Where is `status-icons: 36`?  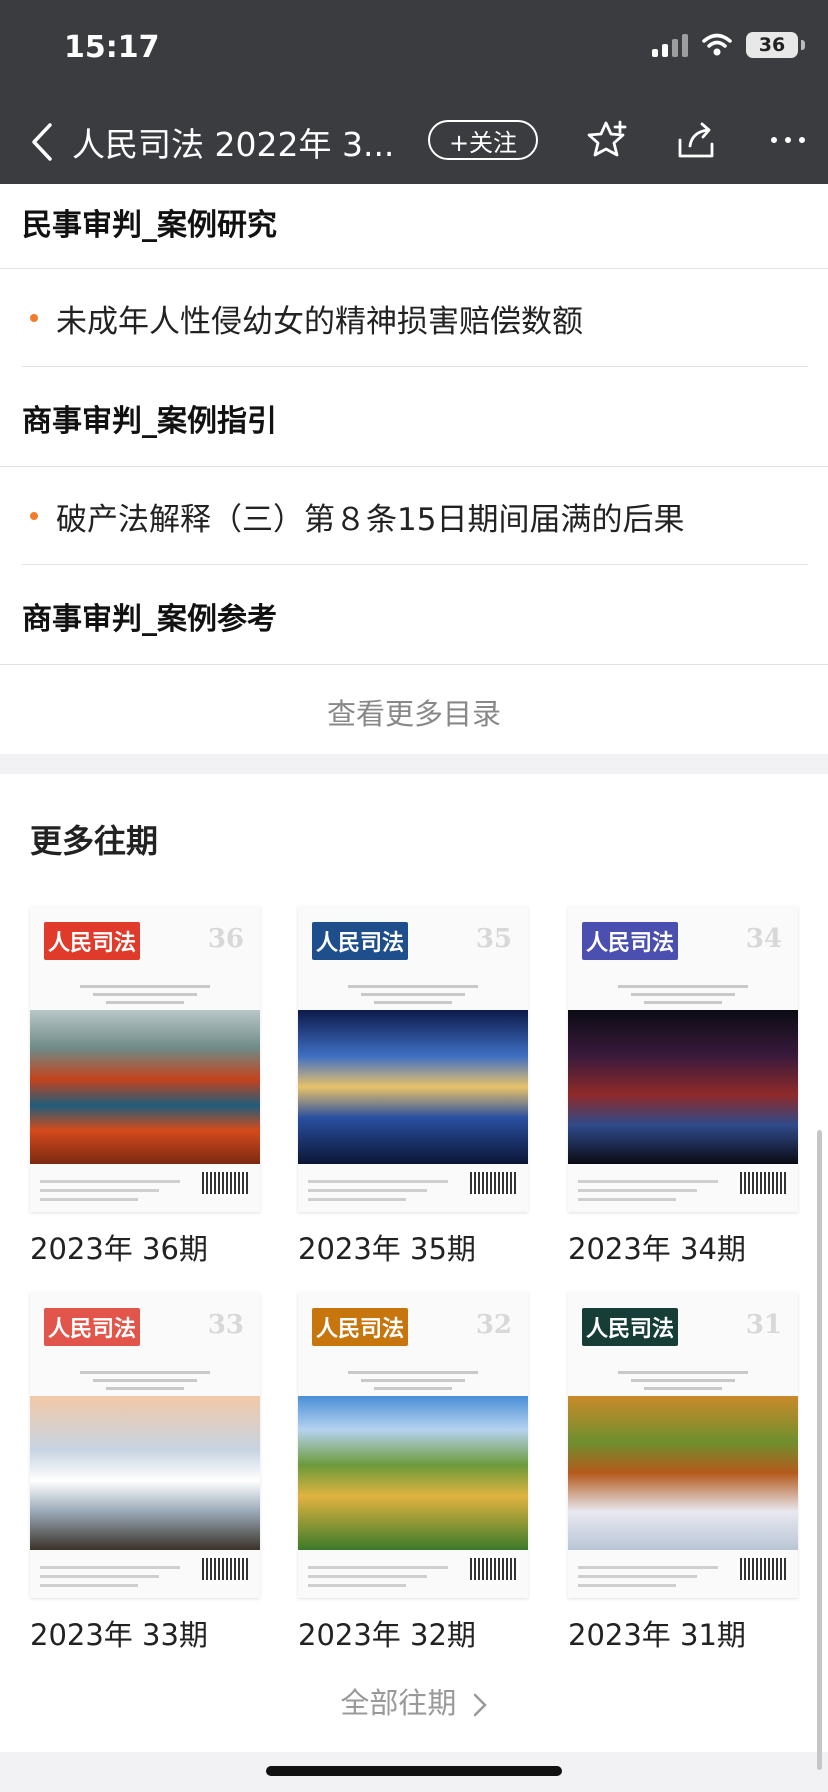
status-icons: 36 is located at coordinates (728, 45).